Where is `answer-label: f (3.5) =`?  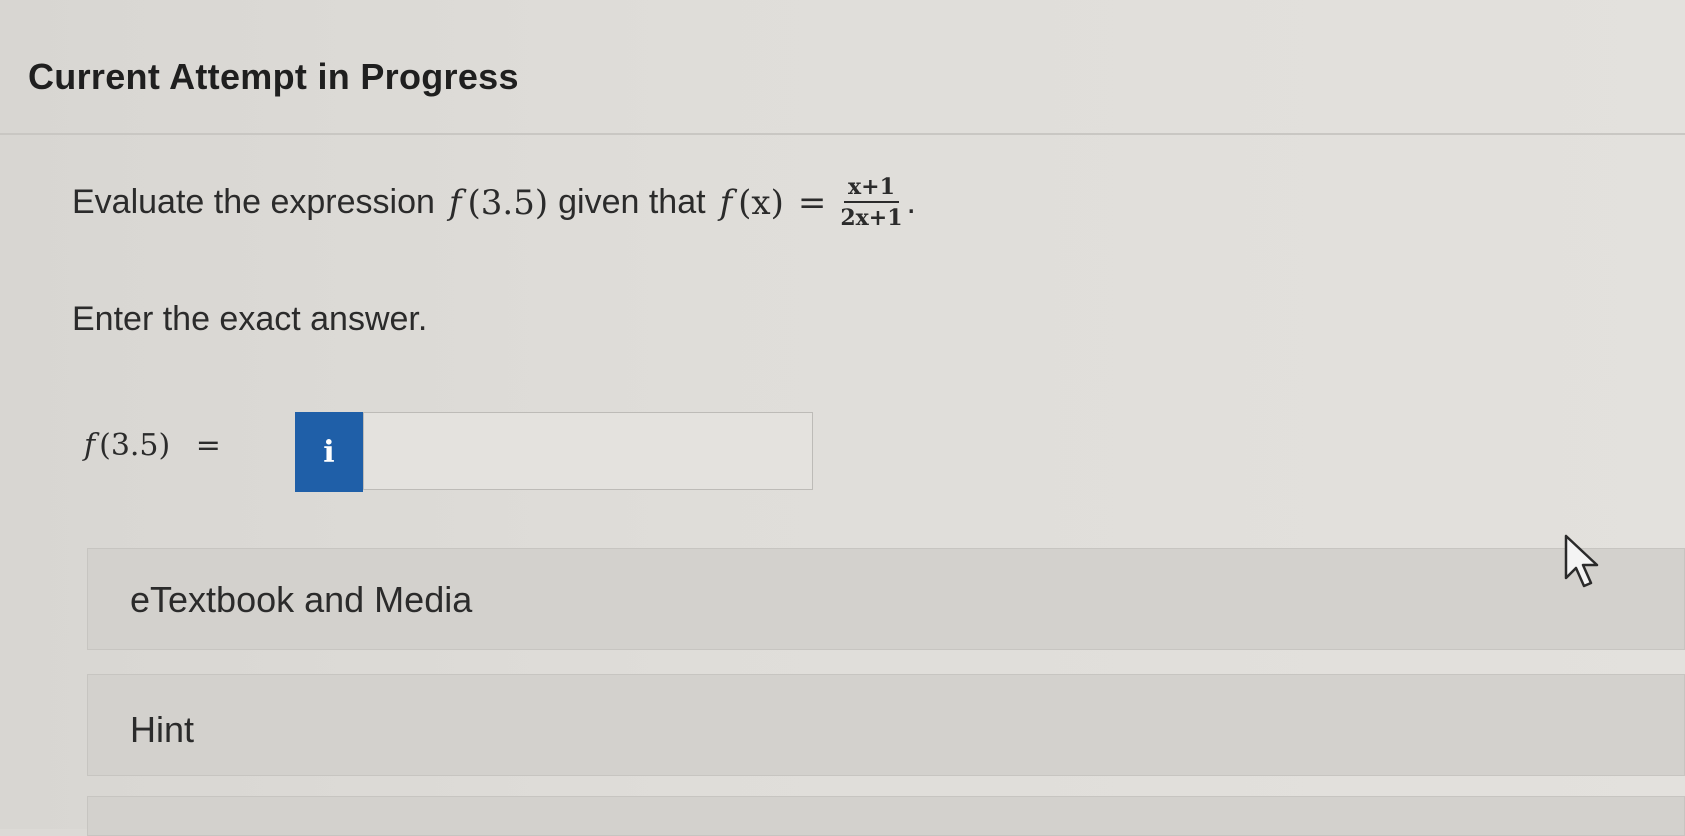 answer-label: f (3.5) = is located at coordinates (152, 445).